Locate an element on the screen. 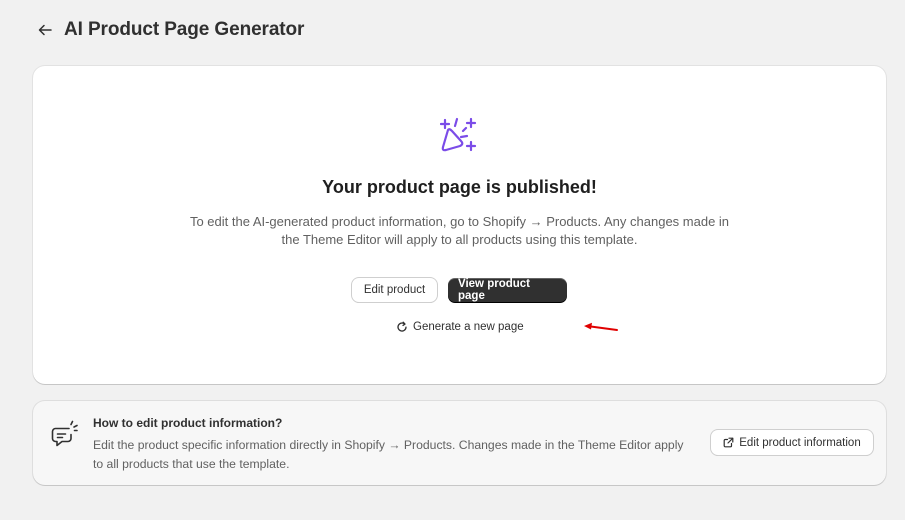 Image resolution: width=905 pixels, height=520 pixels. edit-product-information-button: Edit product information is located at coordinates (792, 442).